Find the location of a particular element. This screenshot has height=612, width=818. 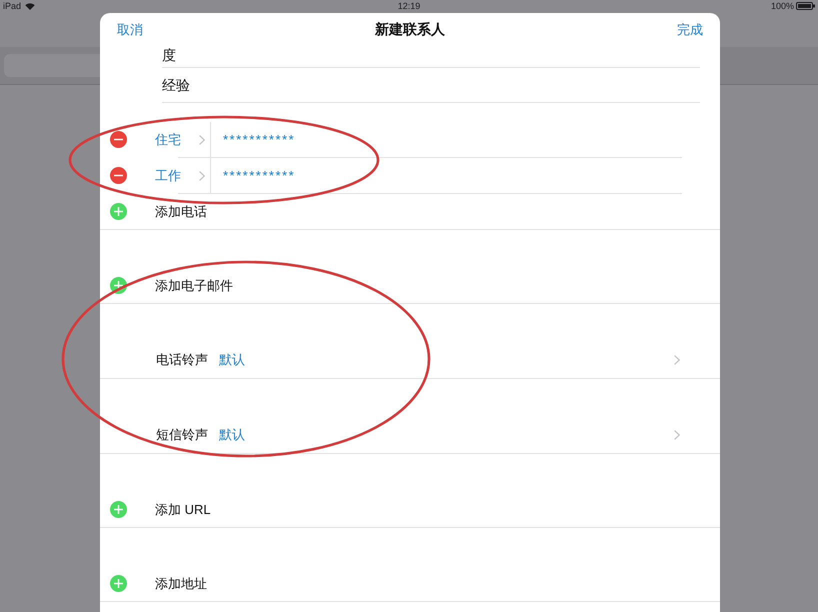

add-item-label: 添加 URL is located at coordinates (183, 510).